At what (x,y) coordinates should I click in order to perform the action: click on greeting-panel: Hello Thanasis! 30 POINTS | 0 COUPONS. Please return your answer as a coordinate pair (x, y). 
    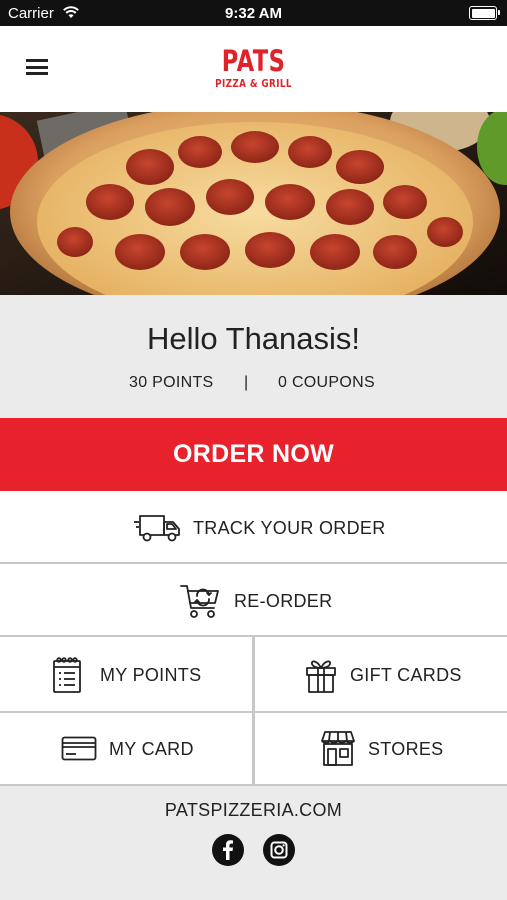
    Looking at the image, I should click on (253, 356).